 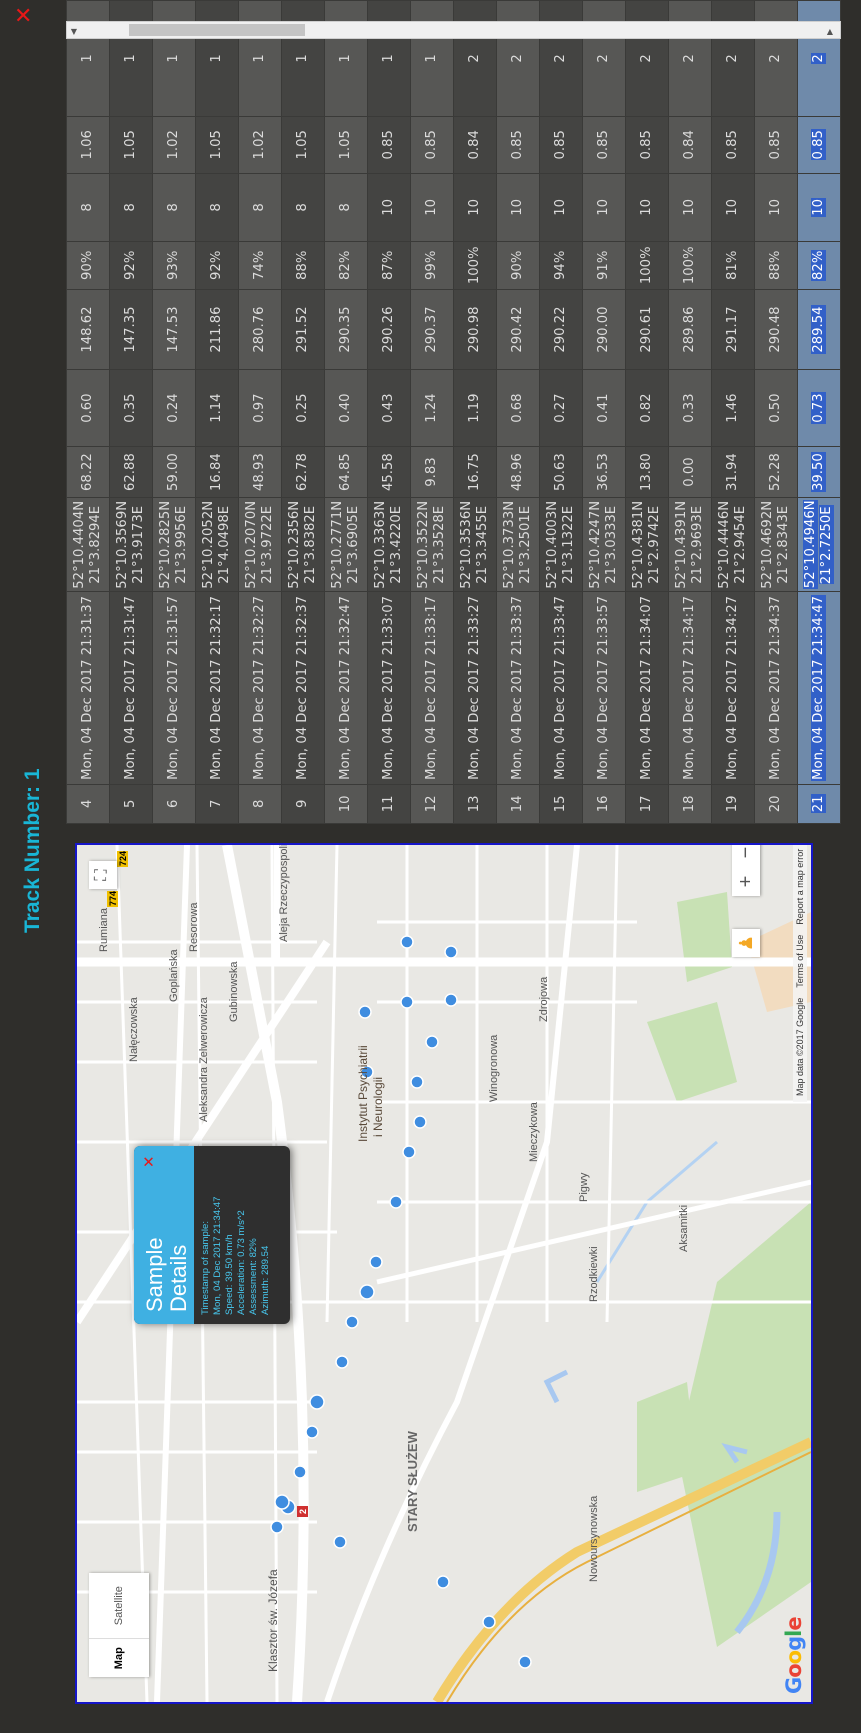 I want to click on cell-sample-index: 9, so click(x=303, y=804).